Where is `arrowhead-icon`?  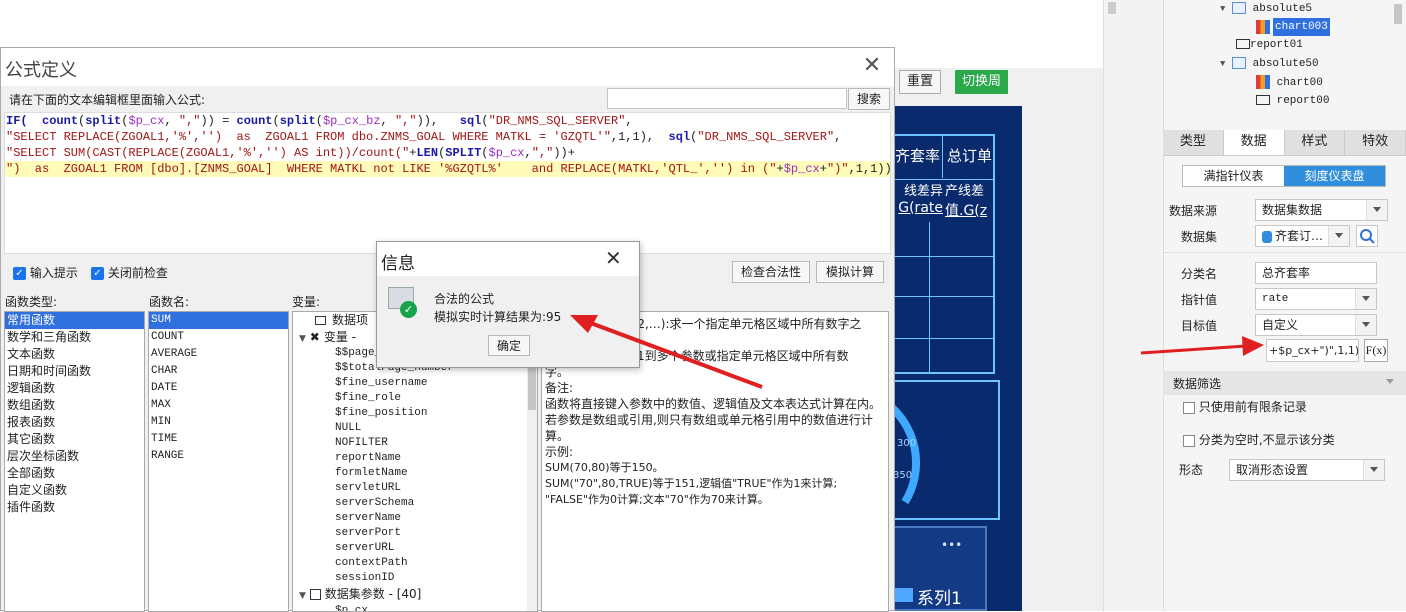
arrowhead-icon is located at coordinates (1253, 346).